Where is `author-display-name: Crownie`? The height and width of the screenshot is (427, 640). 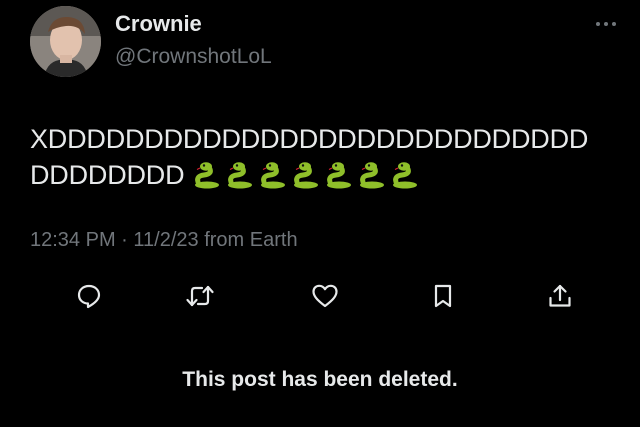
author-display-name: Crownie is located at coordinates (158, 24).